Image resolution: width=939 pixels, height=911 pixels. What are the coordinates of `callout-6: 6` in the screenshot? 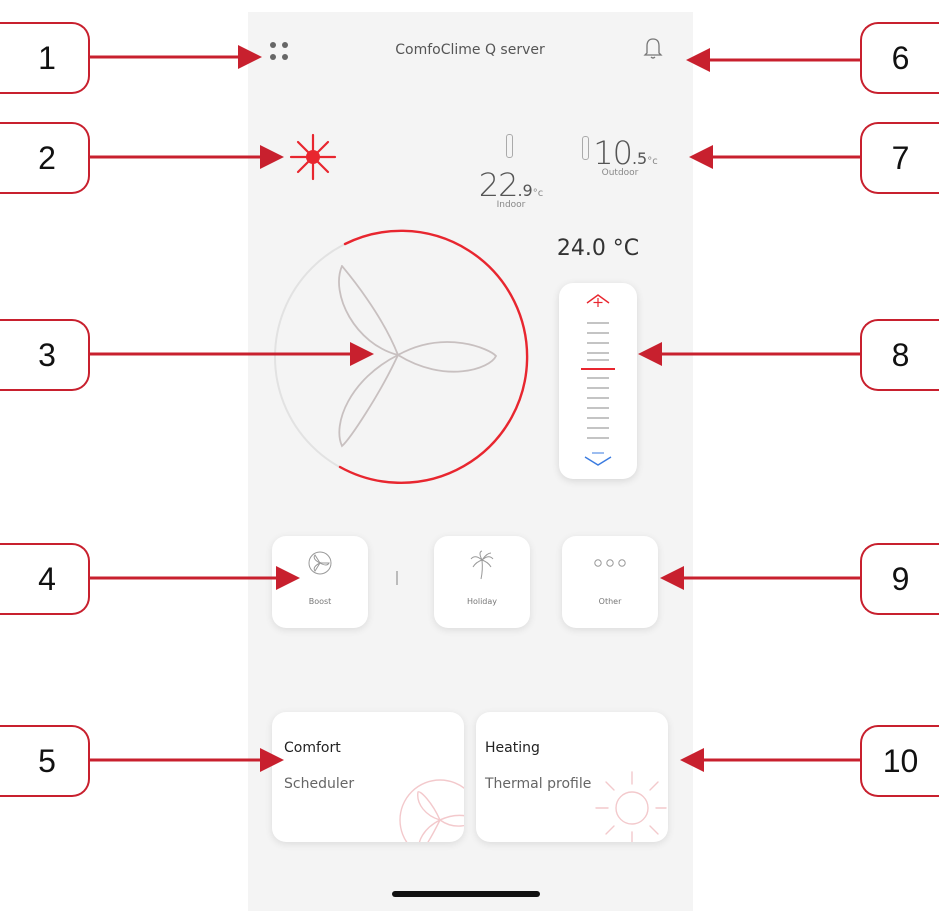 It's located at (899, 58).